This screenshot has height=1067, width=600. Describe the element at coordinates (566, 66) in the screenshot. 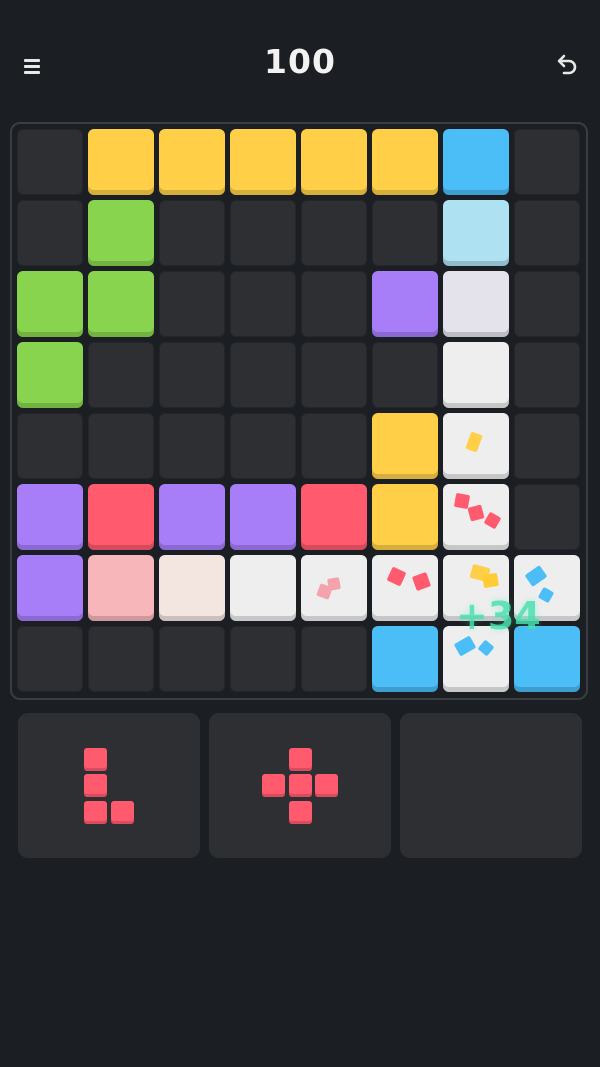

I see `undo-icon` at that location.